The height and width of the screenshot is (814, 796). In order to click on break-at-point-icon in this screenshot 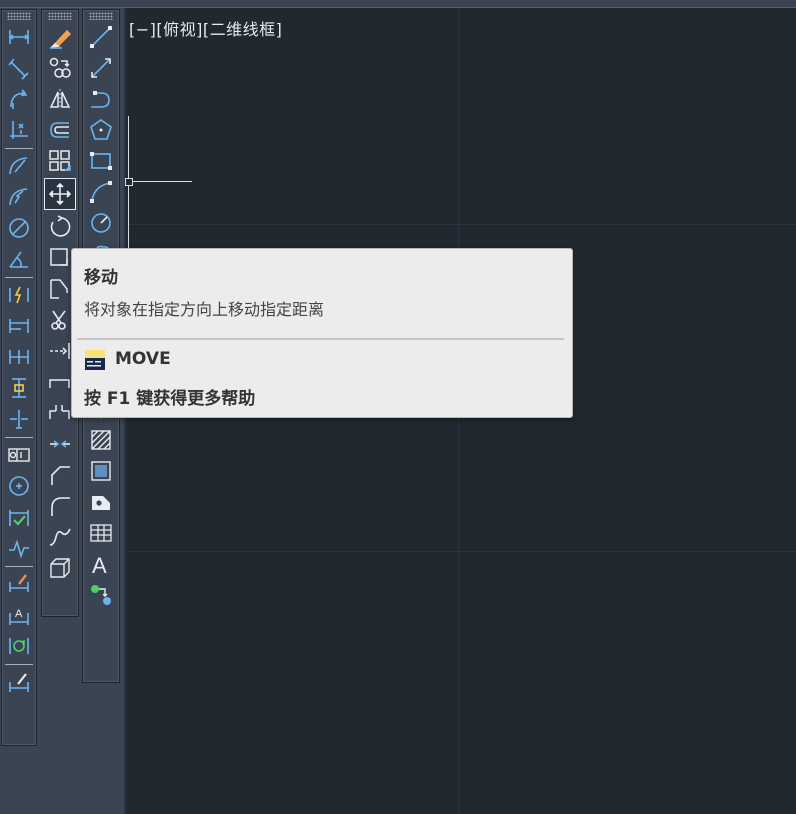, I will do `click(60, 382)`.